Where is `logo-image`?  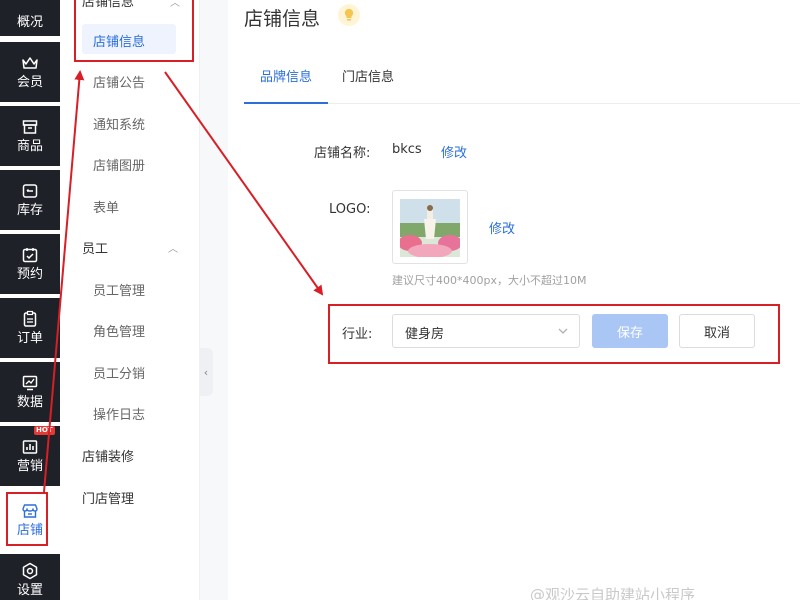
logo-image is located at coordinates (430, 228).